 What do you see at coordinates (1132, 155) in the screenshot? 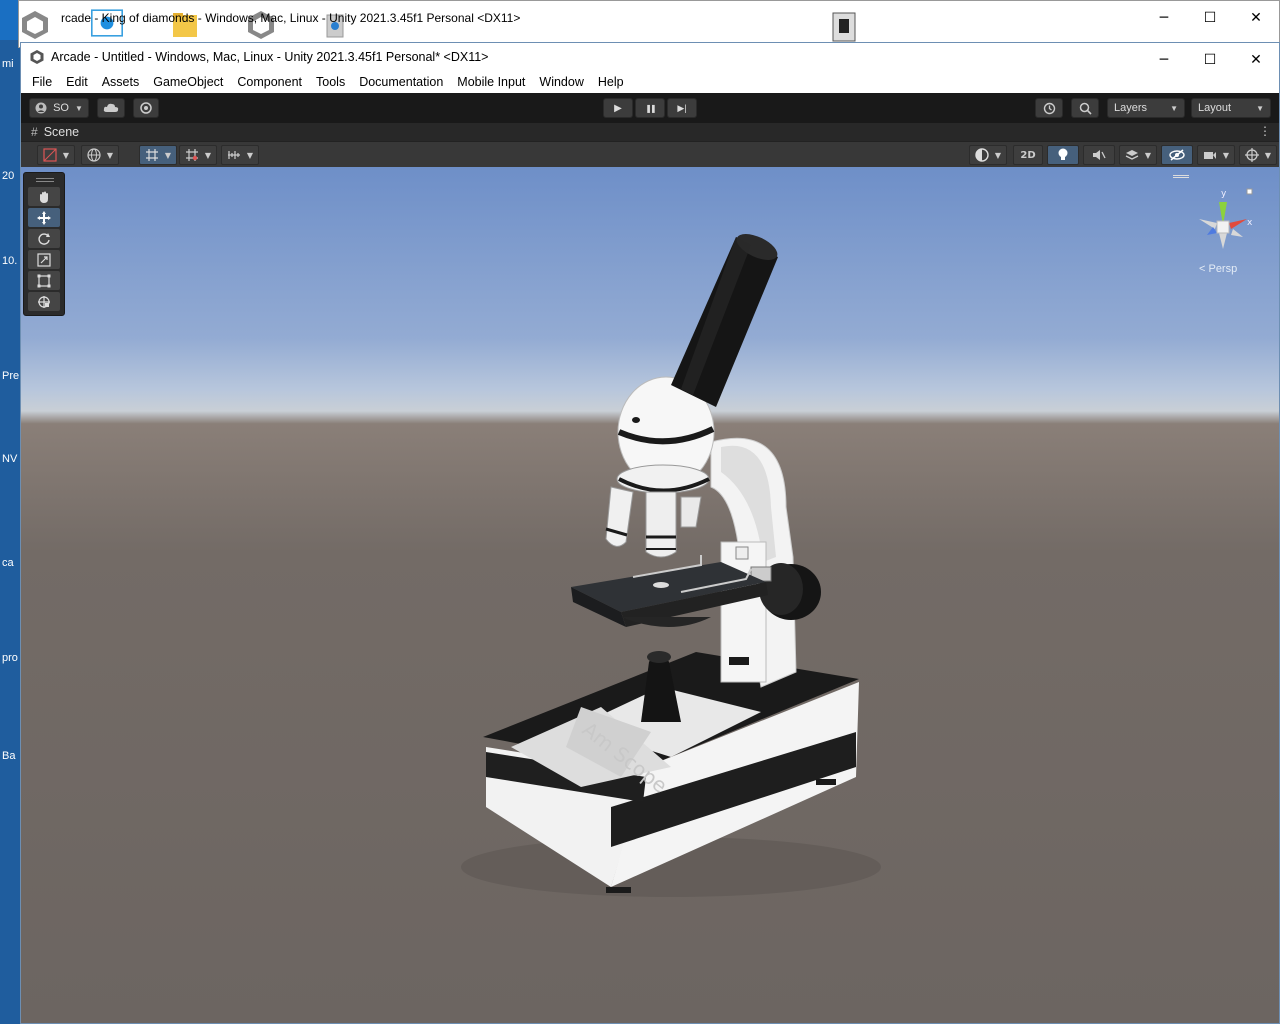
I see `layers-effects-icon` at bounding box center [1132, 155].